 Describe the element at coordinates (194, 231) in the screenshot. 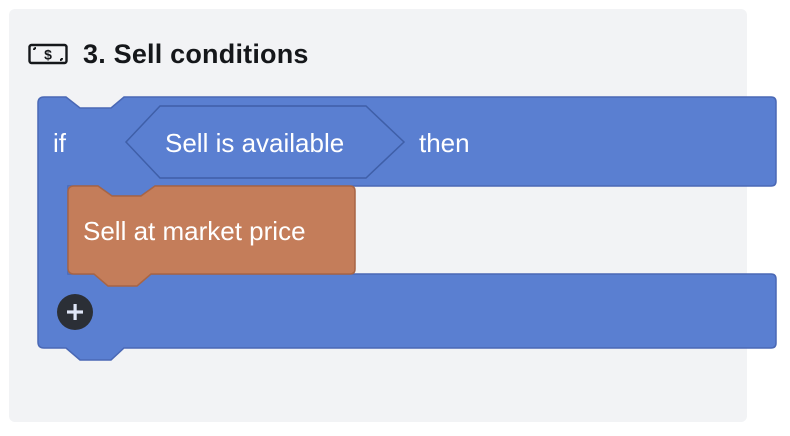

I see `action-label: Sell at market price` at that location.